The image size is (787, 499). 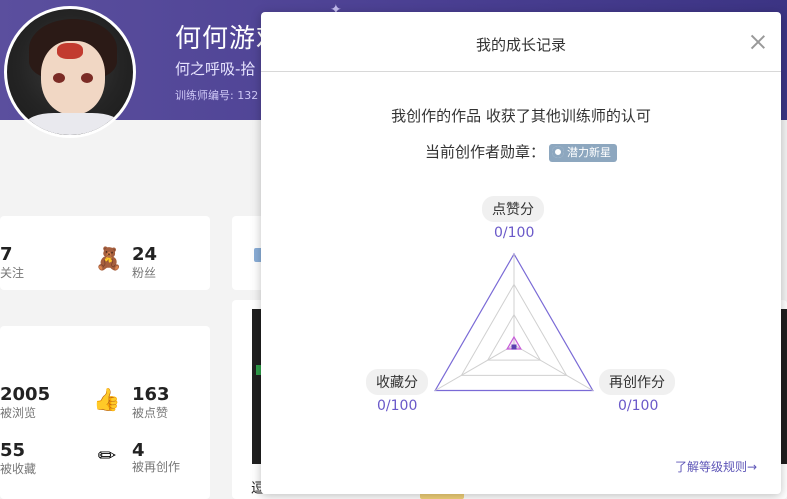 What do you see at coordinates (514, 347) in the screenshot?
I see `radar-center-marker` at bounding box center [514, 347].